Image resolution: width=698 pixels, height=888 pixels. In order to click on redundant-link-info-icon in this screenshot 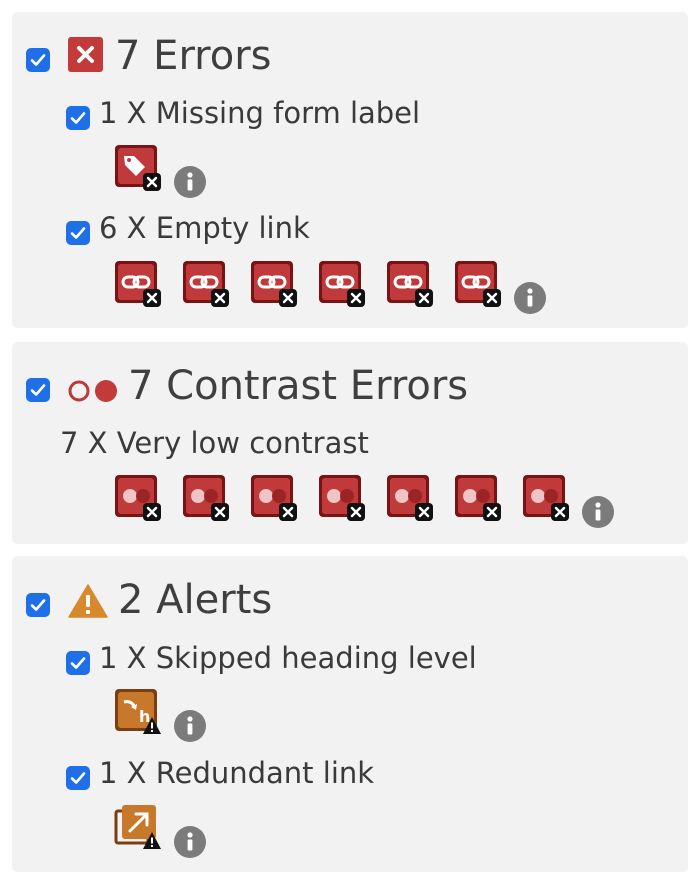, I will do `click(190, 842)`.